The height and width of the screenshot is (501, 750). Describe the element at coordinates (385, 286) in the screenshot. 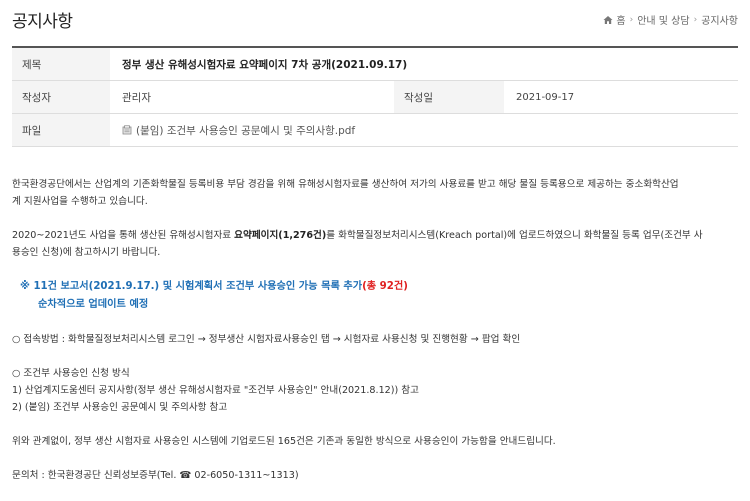

I see `notice-count: (총 92건)` at that location.